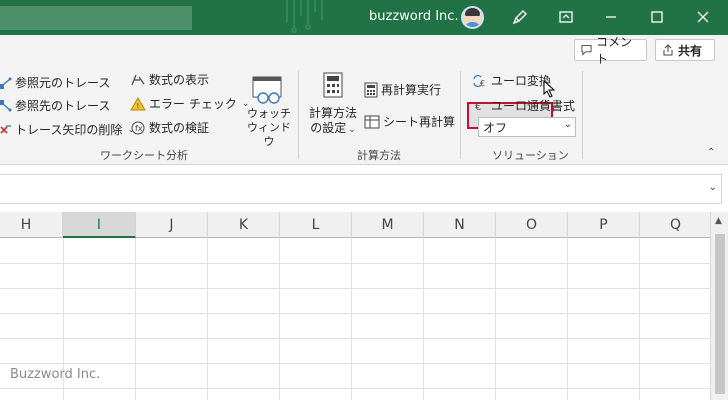 The width and height of the screenshot is (728, 400). Describe the element at coordinates (269, 113) in the screenshot. I see `watch-window-label-1: ウォッチ` at that location.